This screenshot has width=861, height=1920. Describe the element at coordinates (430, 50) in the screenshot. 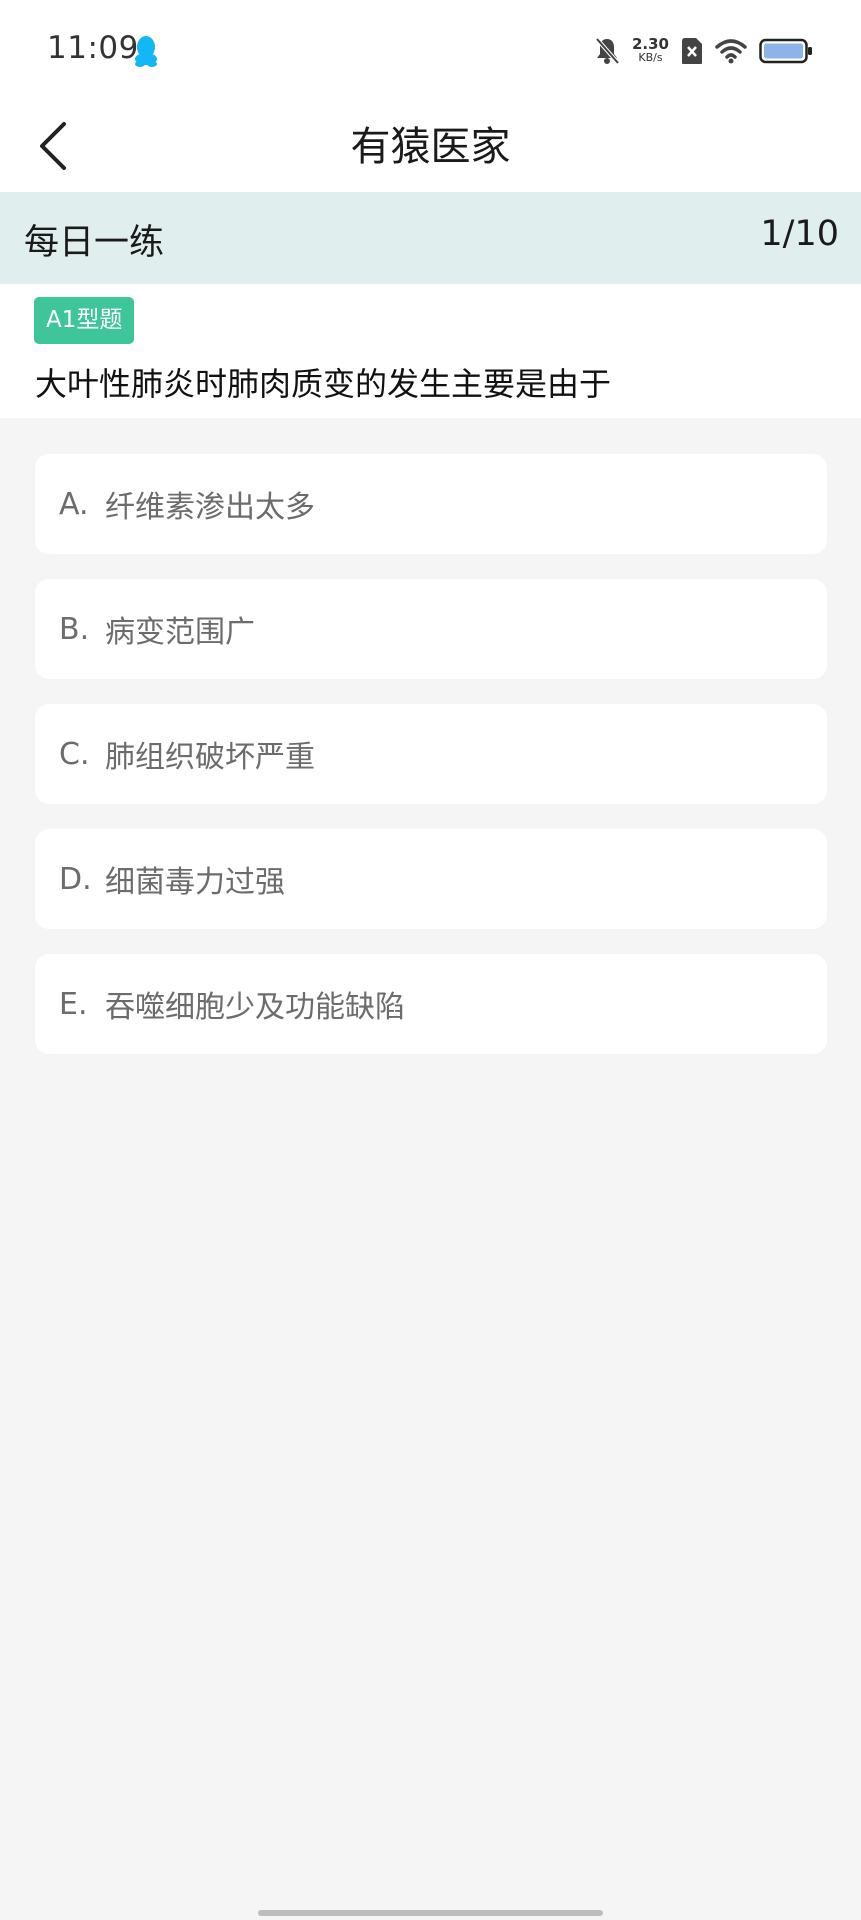

I see `status-bar: 11:09 2.30 KB/s` at that location.